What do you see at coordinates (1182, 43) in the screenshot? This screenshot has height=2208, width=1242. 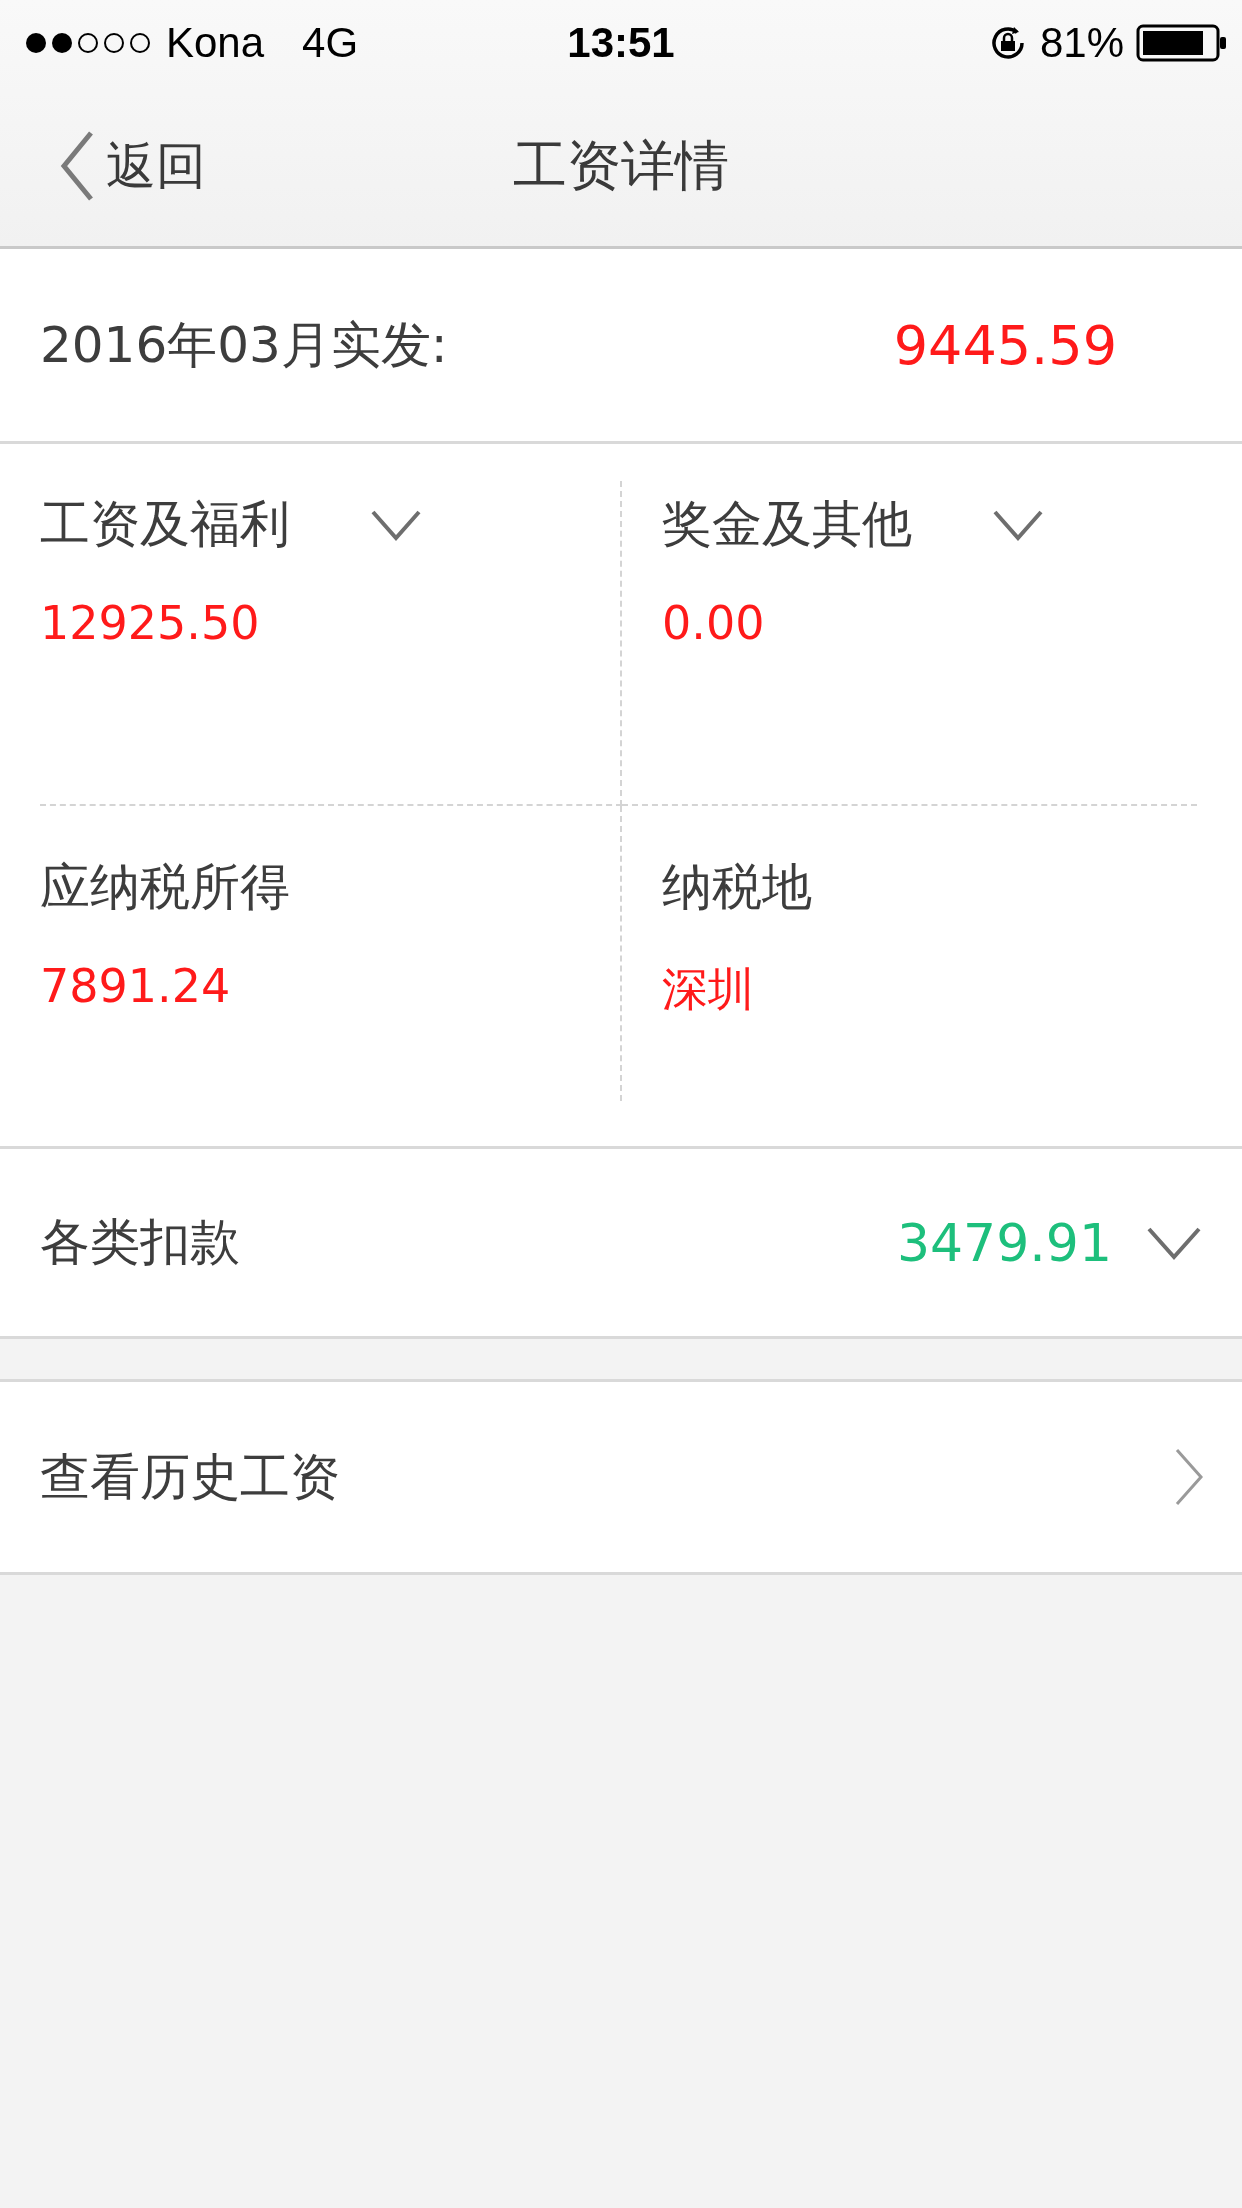 I see `battery-icon` at bounding box center [1182, 43].